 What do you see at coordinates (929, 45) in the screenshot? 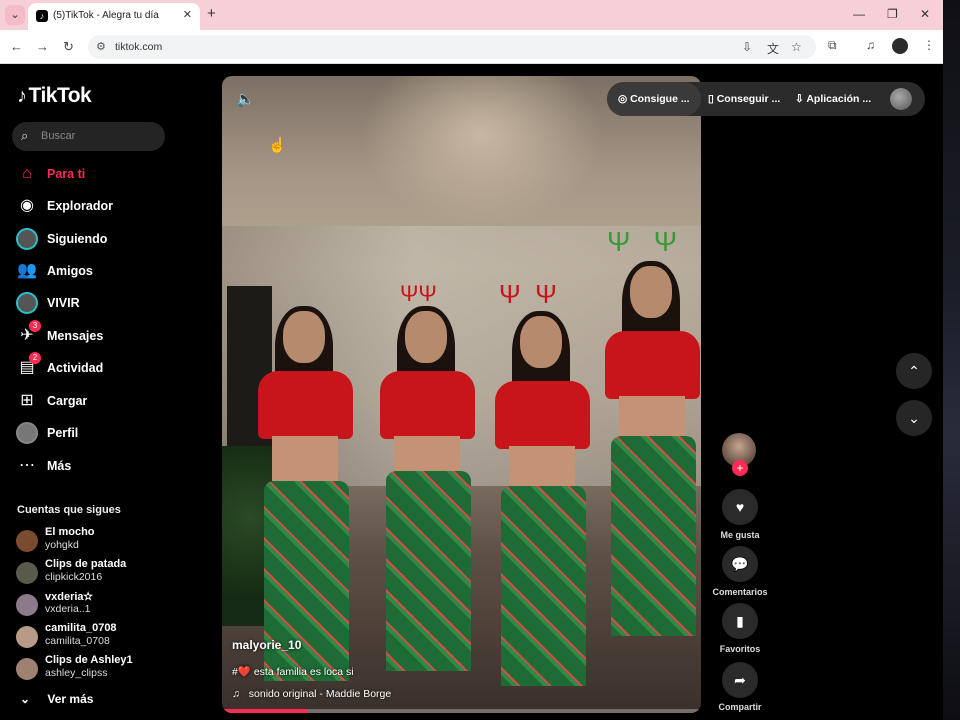
I see `menu-kebab-icon: ⋮` at bounding box center [929, 45].